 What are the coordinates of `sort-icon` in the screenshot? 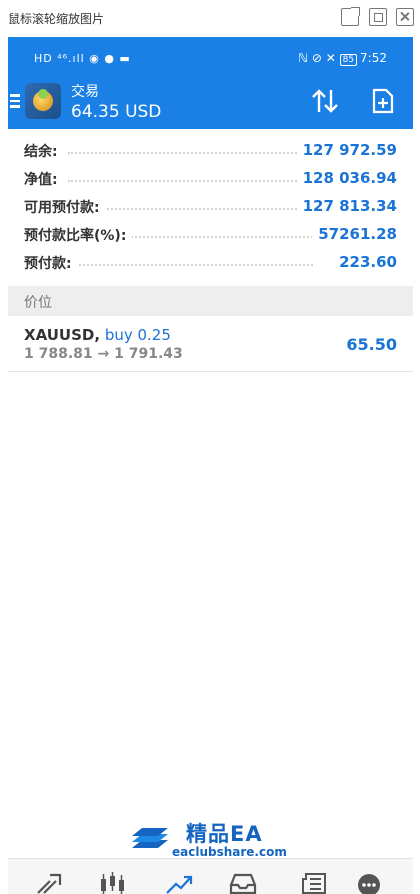 It's located at (325, 101).